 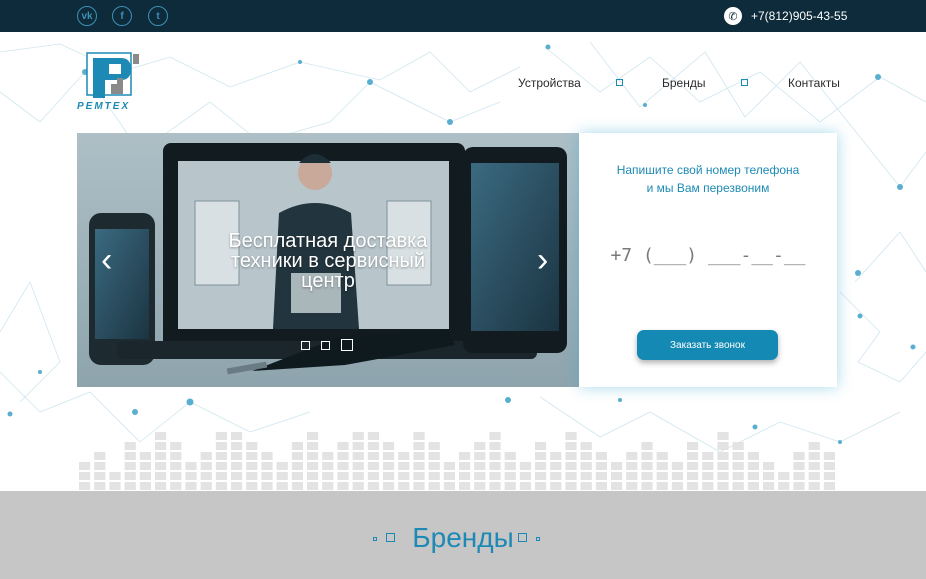 What do you see at coordinates (814, 83) in the screenshot?
I see `nav-item-contacts: Контакты` at bounding box center [814, 83].